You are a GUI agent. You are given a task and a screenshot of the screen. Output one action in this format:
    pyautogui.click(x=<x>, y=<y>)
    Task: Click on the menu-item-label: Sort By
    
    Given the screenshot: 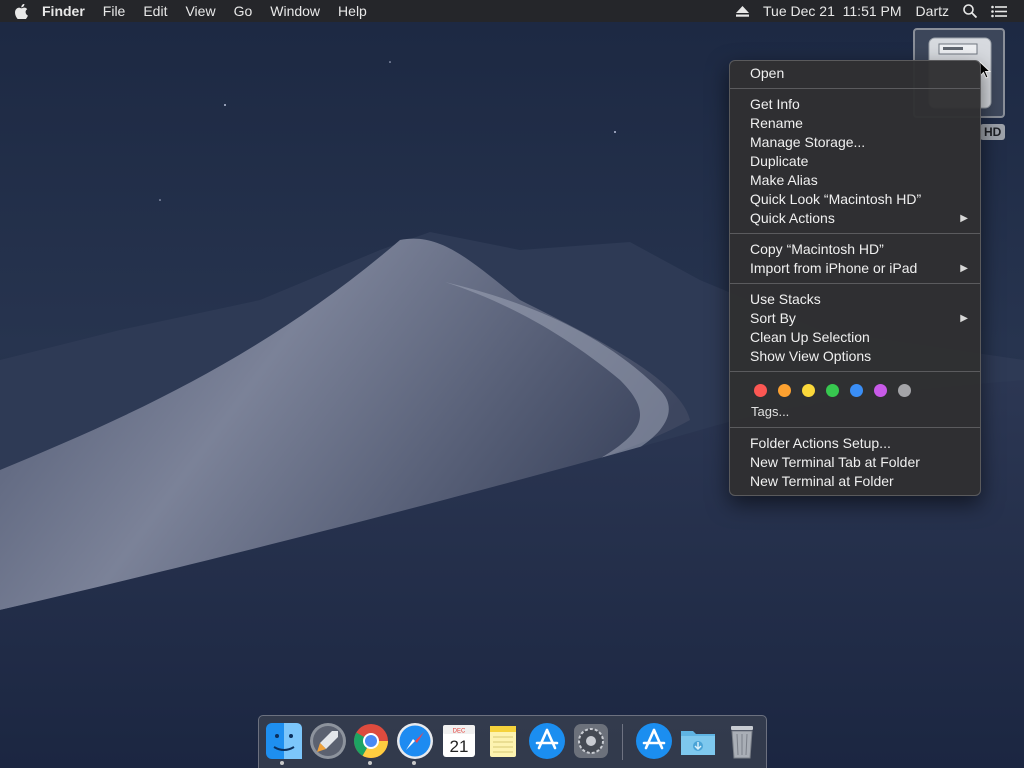 What is the action you would take?
    pyautogui.click(x=773, y=318)
    